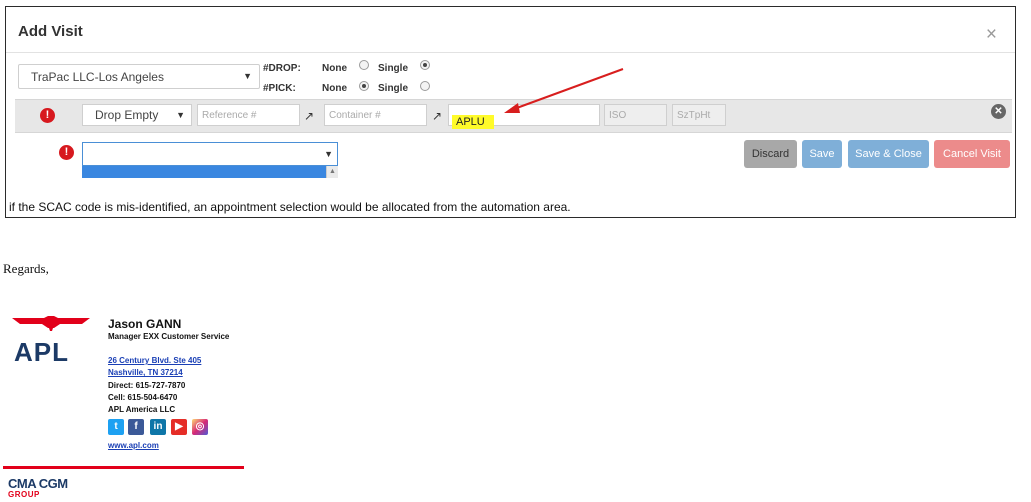  I want to click on drop-label: #DROP:, so click(282, 68).